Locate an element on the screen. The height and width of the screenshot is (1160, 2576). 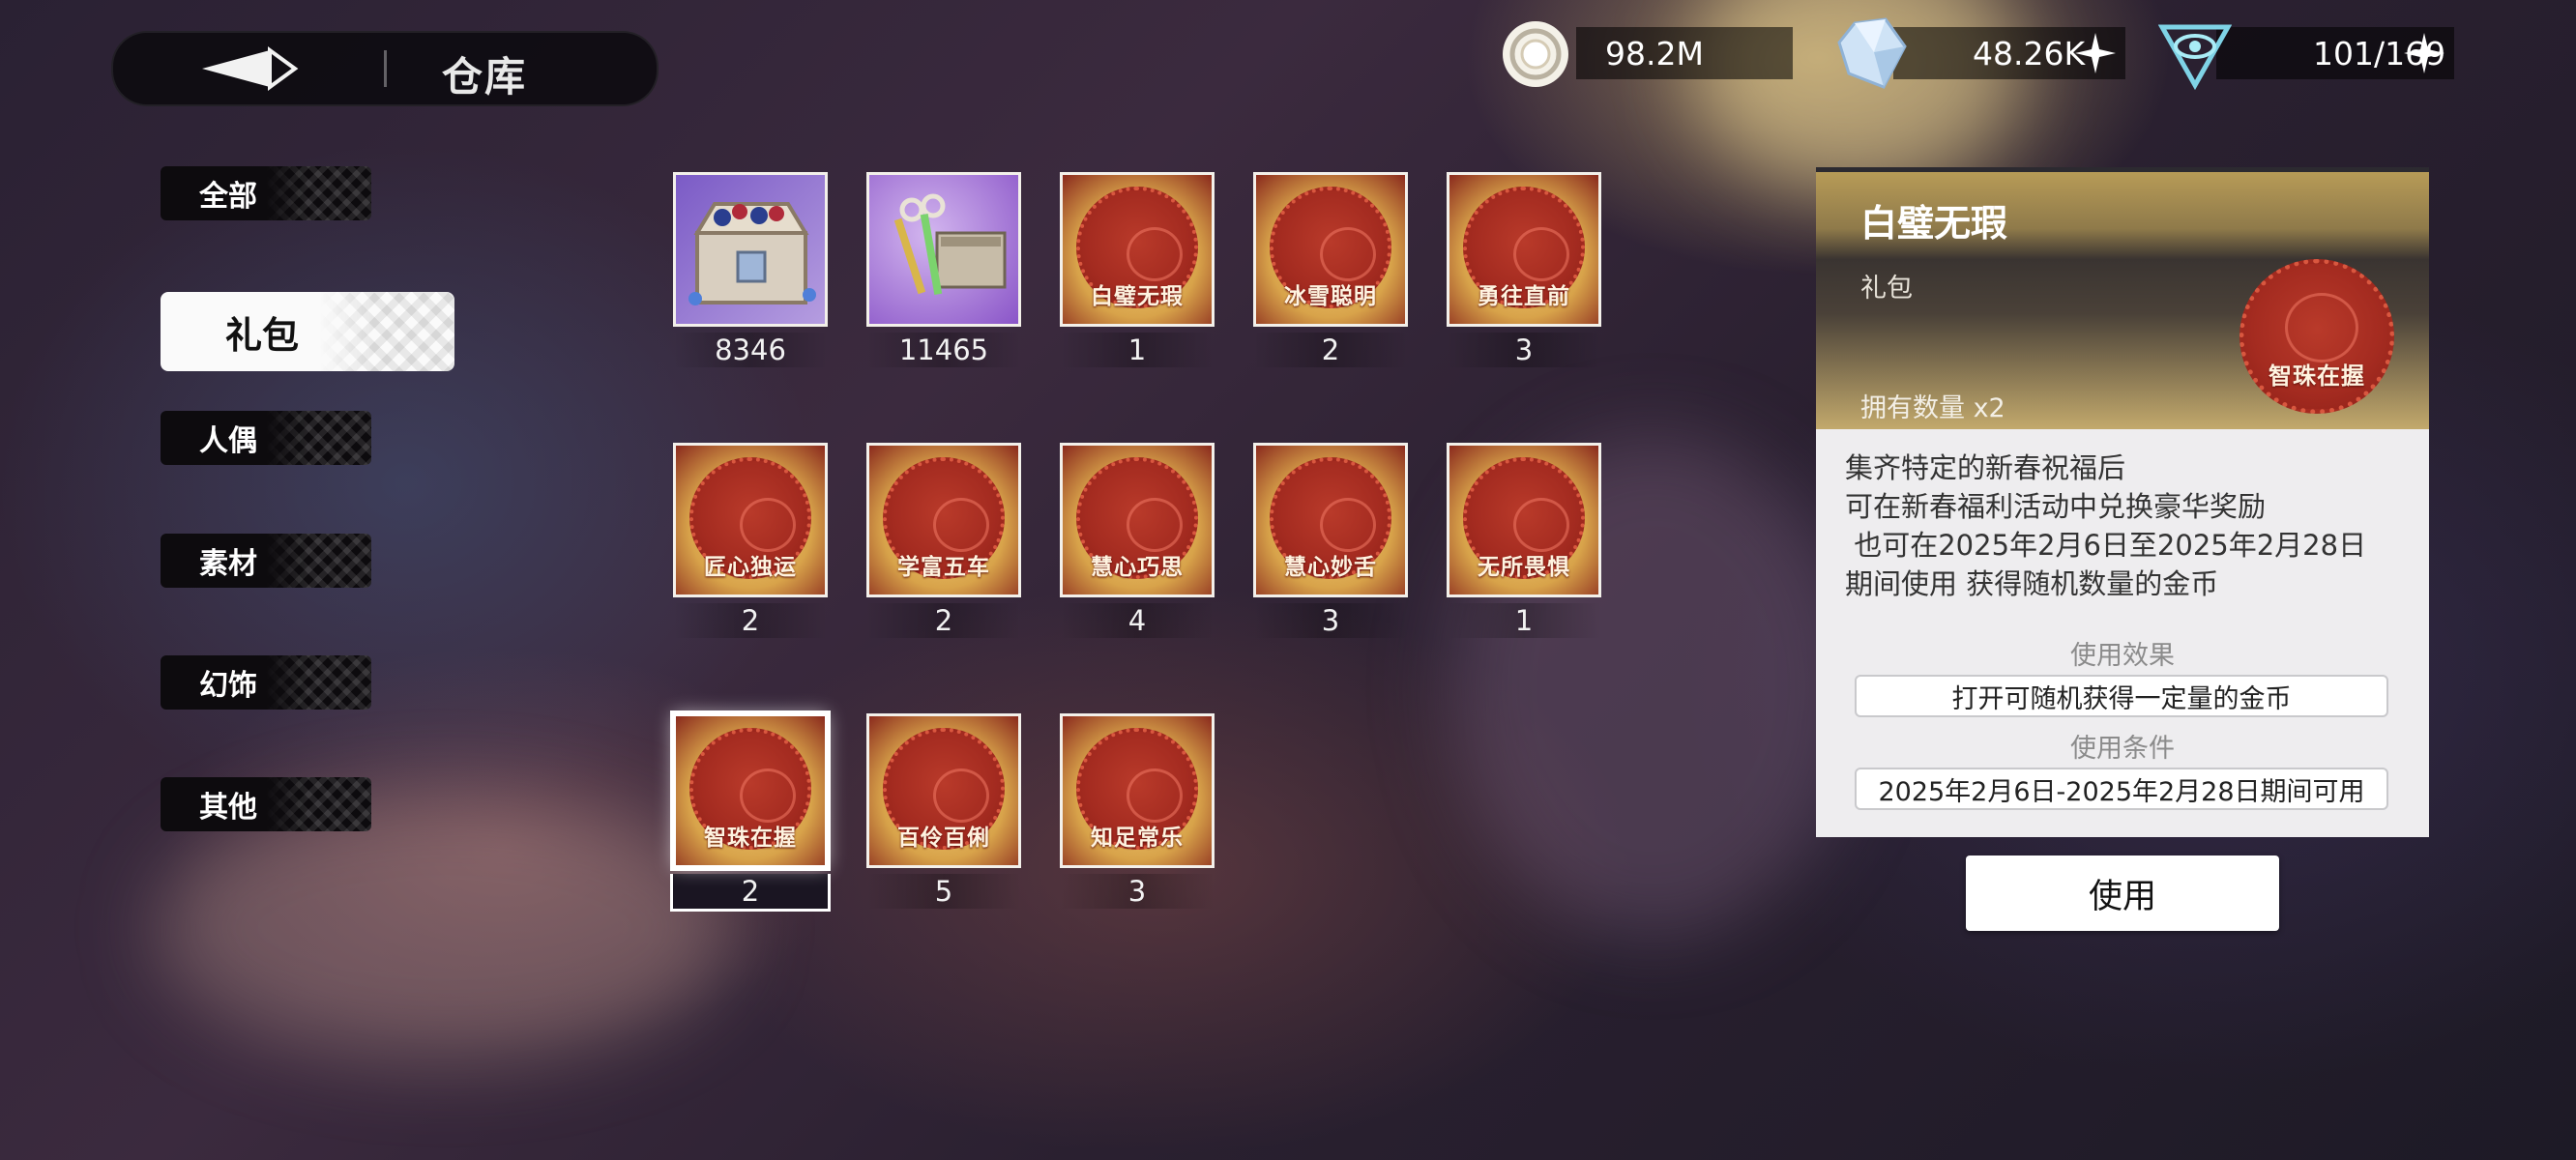
item-slot: 匠心独运 2 is located at coordinates (750, 540).